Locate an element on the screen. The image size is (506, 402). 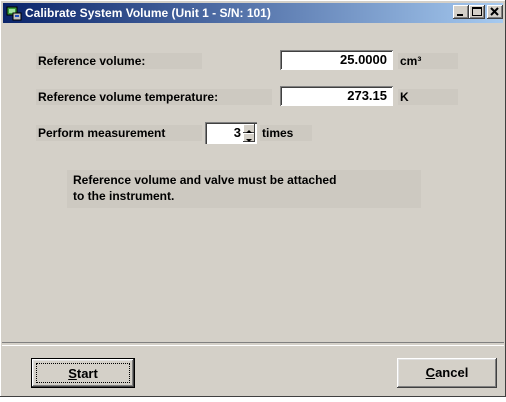
close-icon is located at coordinates (494, 11).